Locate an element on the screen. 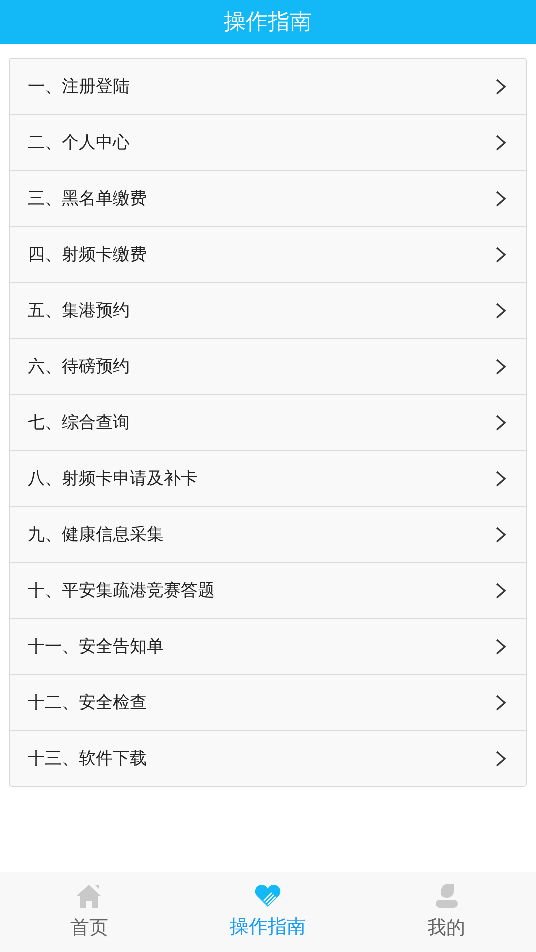 The width and height of the screenshot is (536, 952). page-title: 操作指南 is located at coordinates (268, 23).